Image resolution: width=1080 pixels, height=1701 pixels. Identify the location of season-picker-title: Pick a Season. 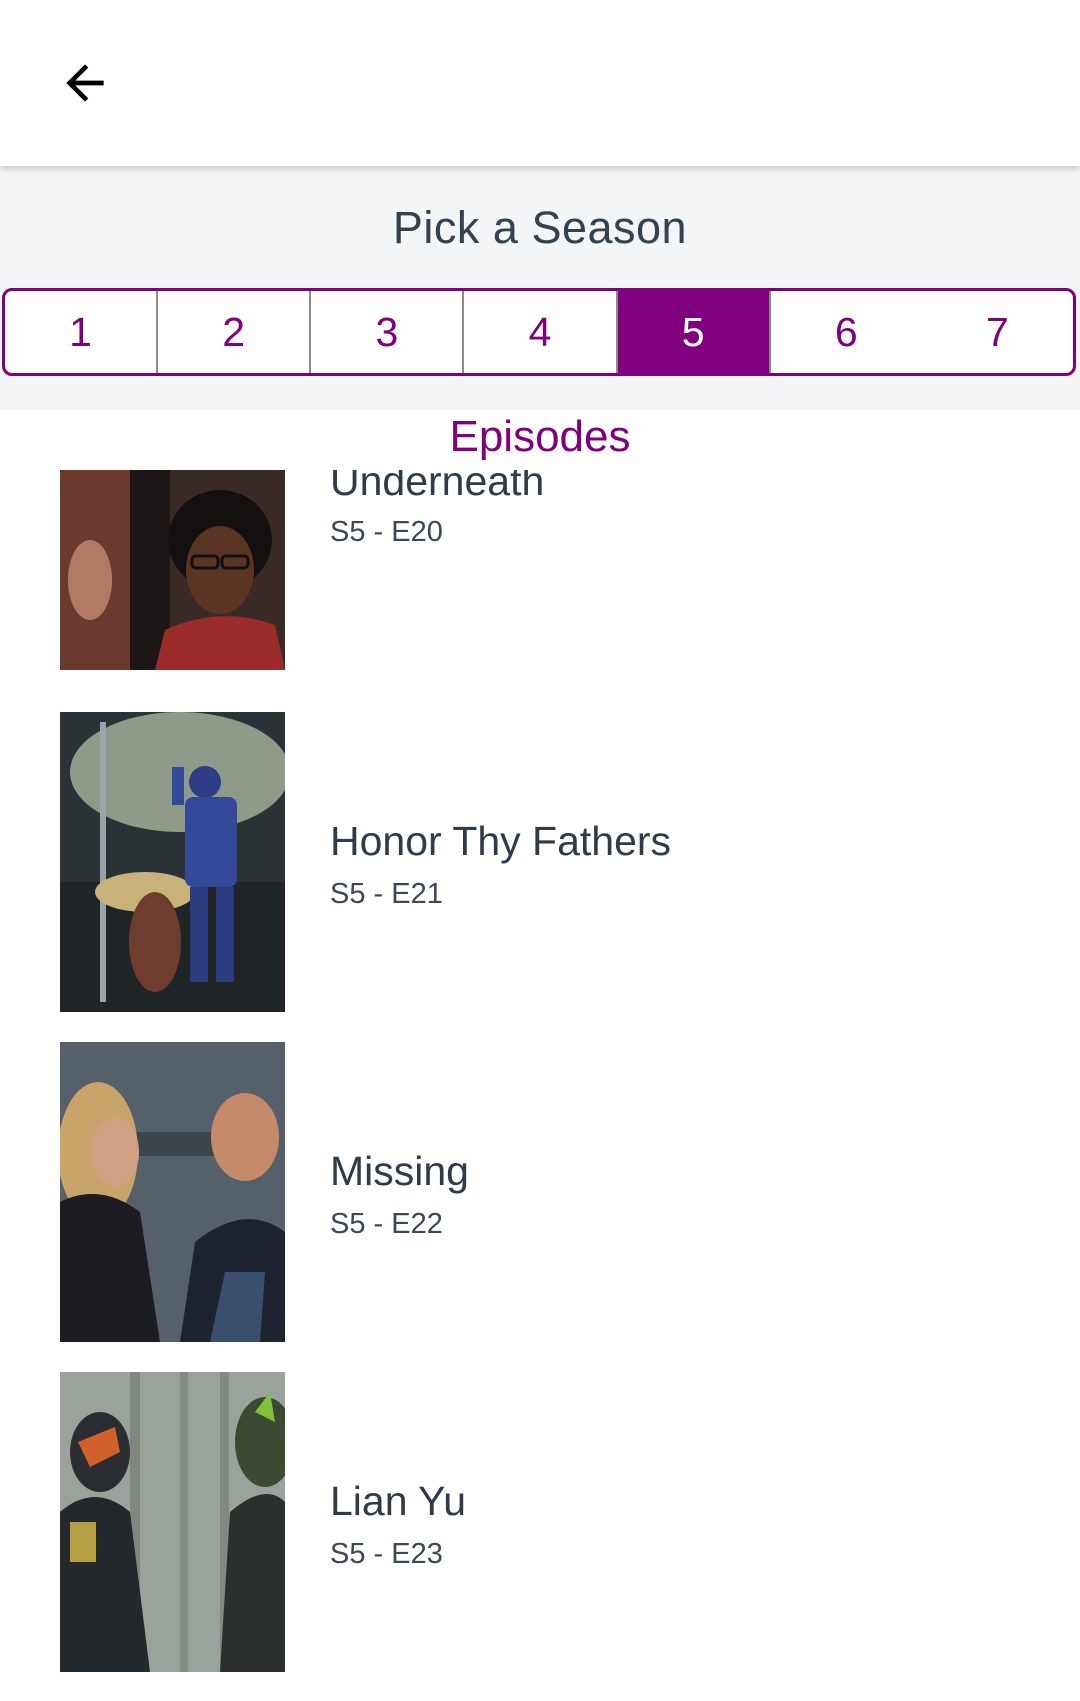
(540, 227).